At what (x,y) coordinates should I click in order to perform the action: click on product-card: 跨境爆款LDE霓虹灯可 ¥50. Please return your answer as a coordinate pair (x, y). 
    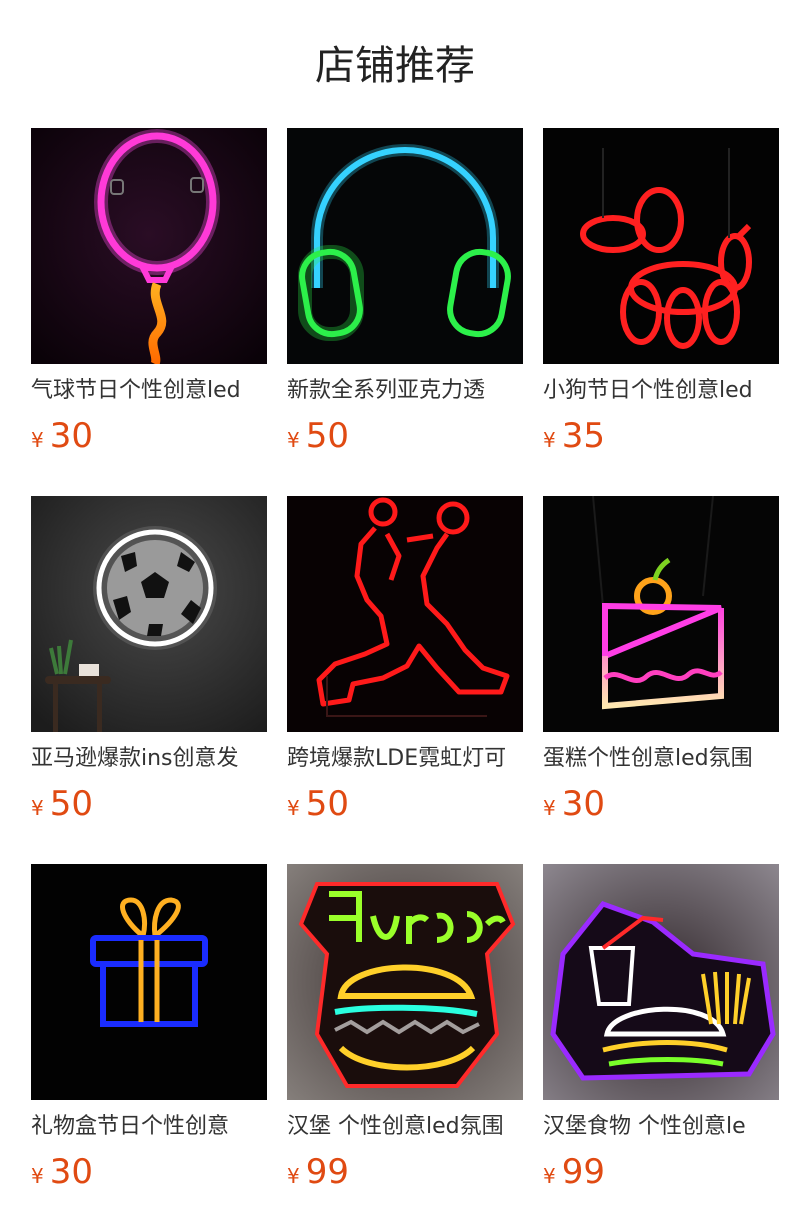
    Looking at the image, I should click on (405, 660).